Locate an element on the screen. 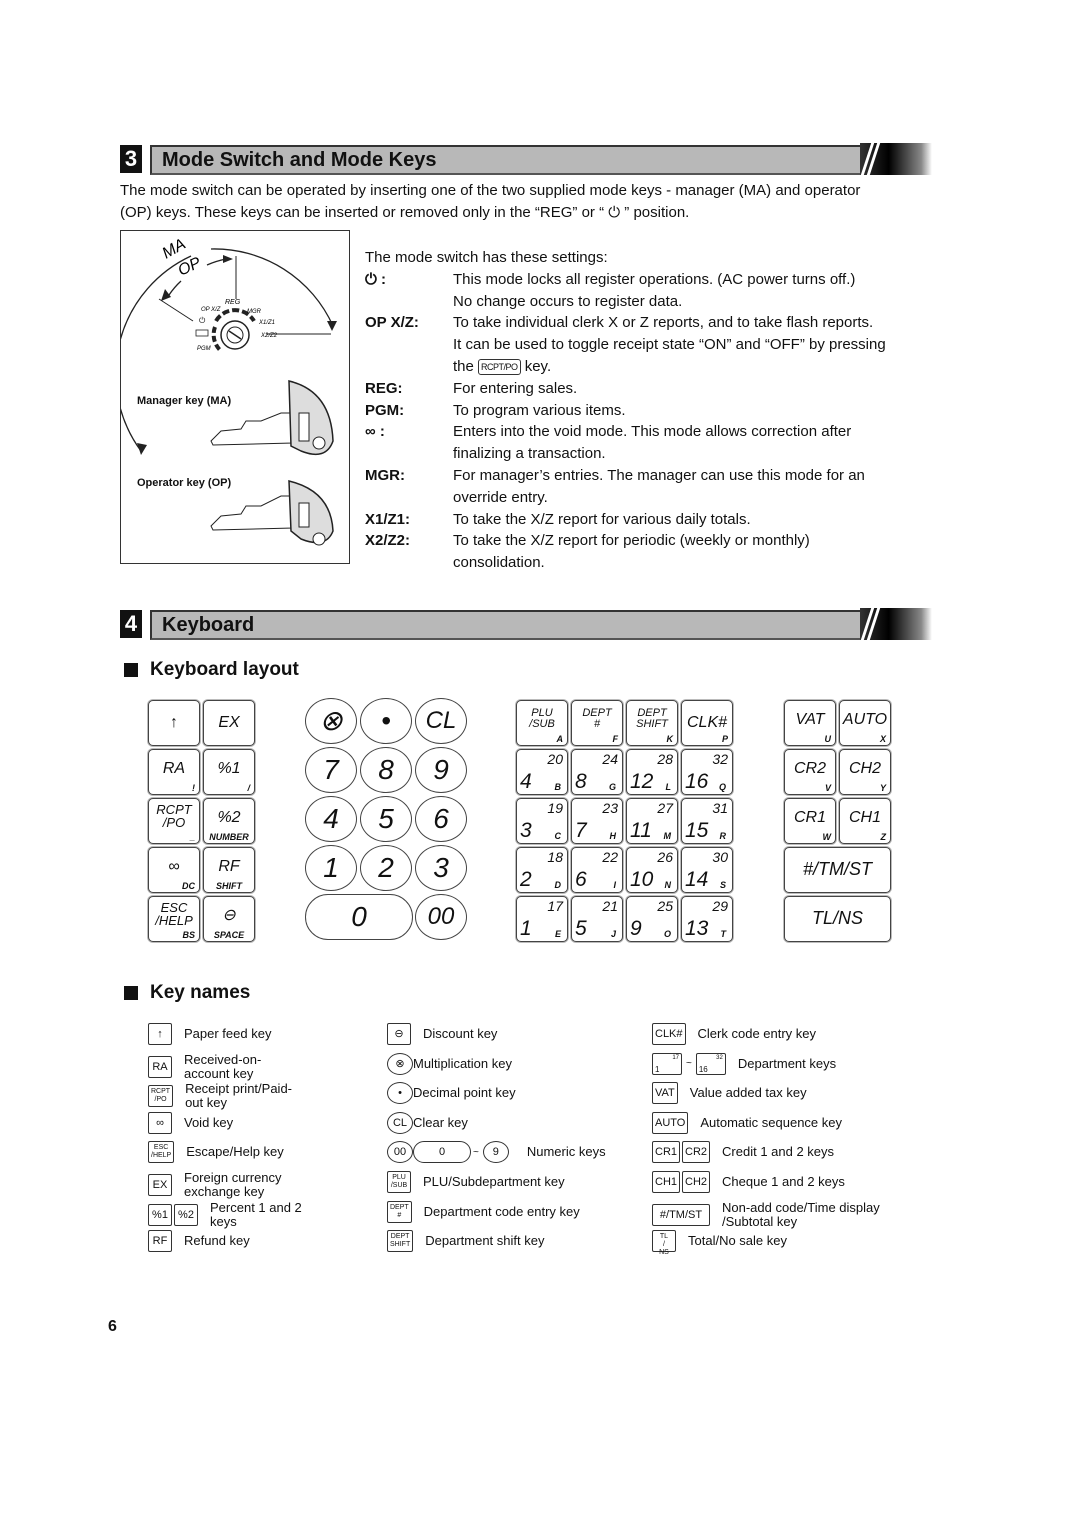 This screenshot has height=1528, width=1080. key-description: Department keys is located at coordinates (787, 1063).